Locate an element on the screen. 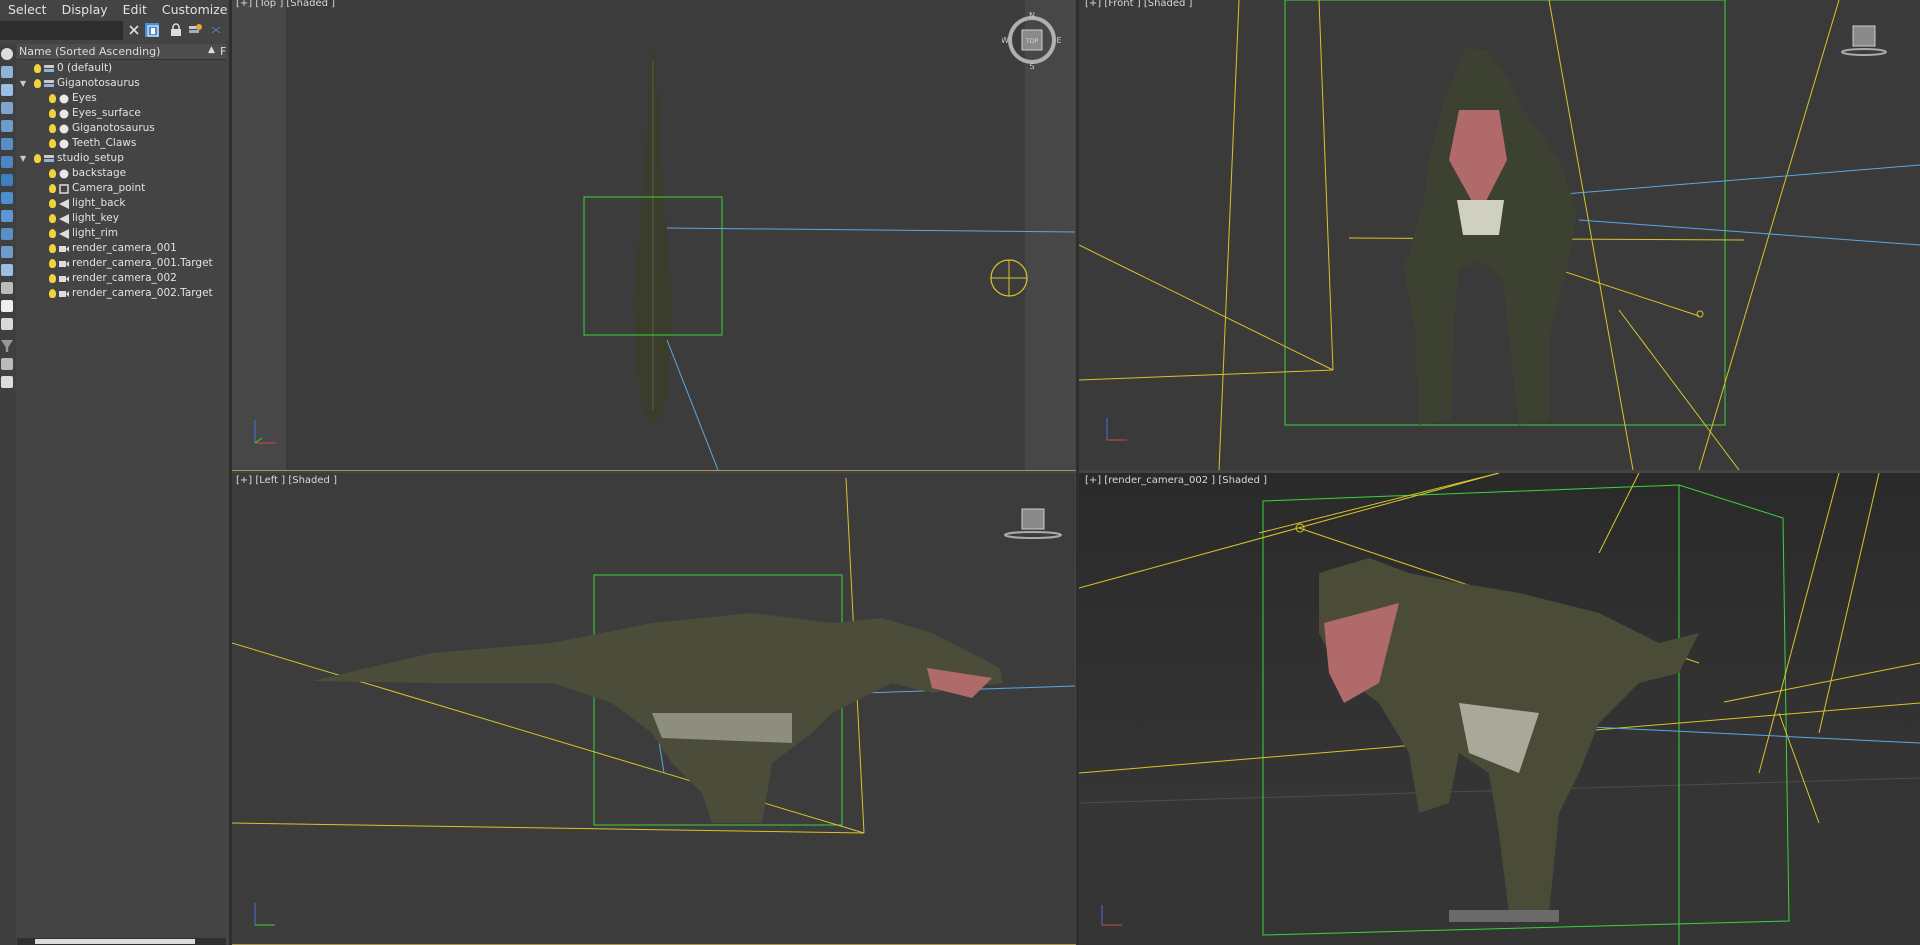 Image resolution: width=1920 pixels, height=945 pixels. tree-row: backstage is located at coordinates (121, 174).